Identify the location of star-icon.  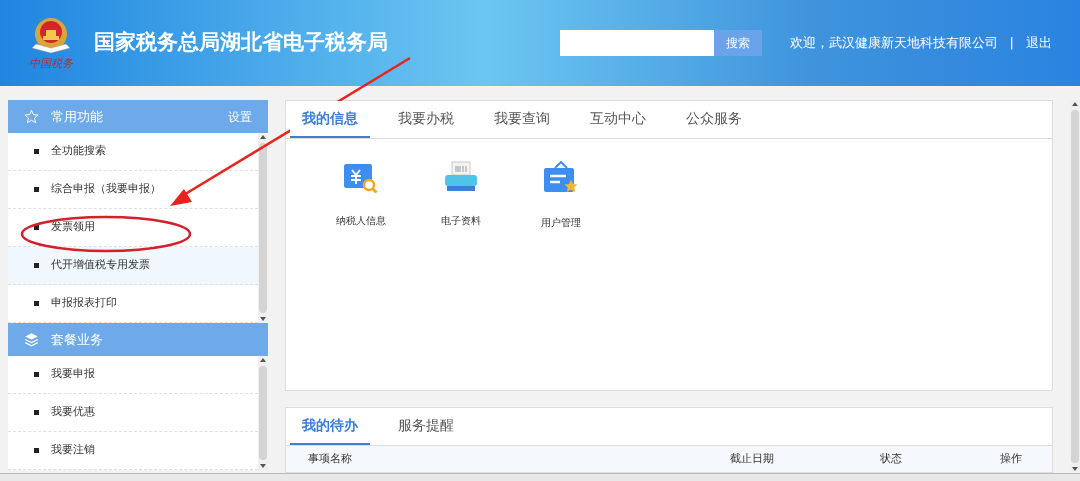
(31, 116).